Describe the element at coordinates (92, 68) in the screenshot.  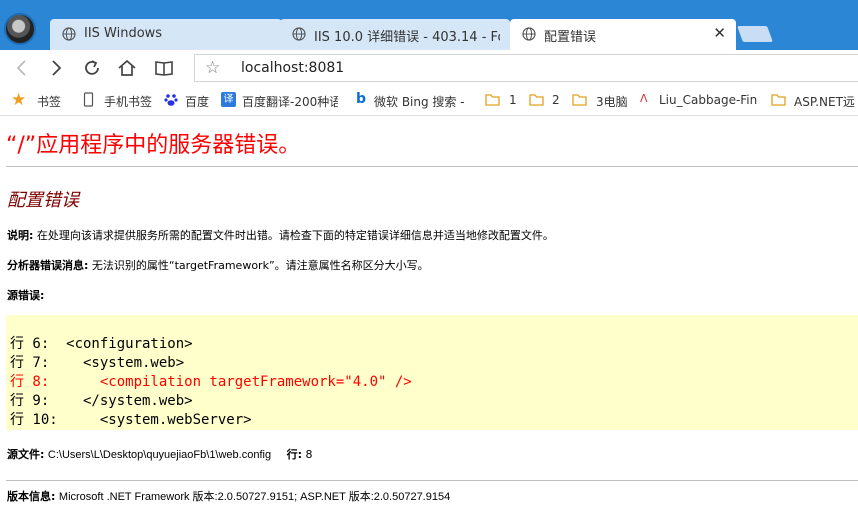
I see `reload-icon` at that location.